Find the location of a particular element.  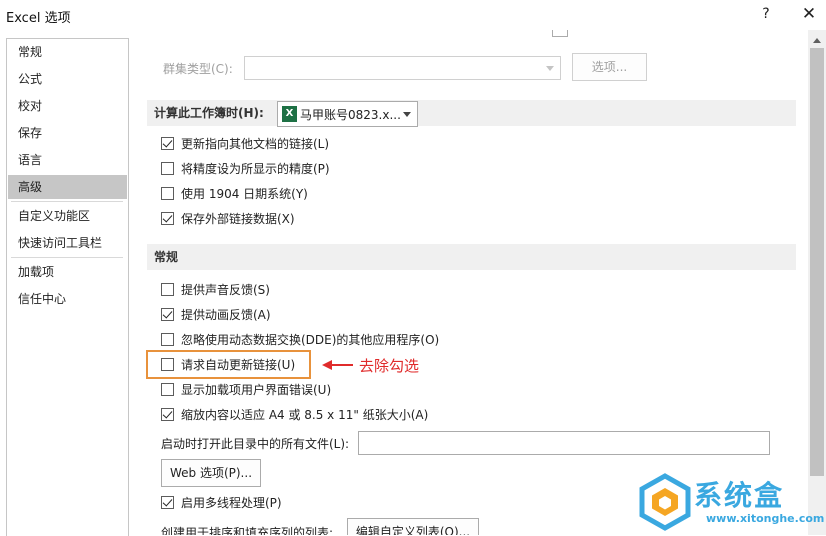

window-title: Excel 选项 is located at coordinates (38, 18).